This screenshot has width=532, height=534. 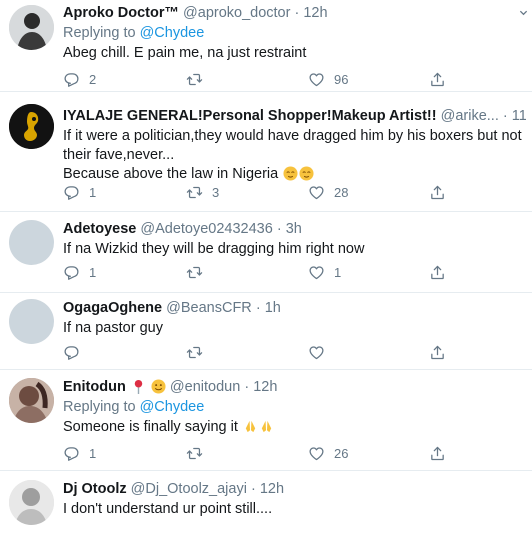 I want to click on like-count: 28, so click(x=341, y=192).